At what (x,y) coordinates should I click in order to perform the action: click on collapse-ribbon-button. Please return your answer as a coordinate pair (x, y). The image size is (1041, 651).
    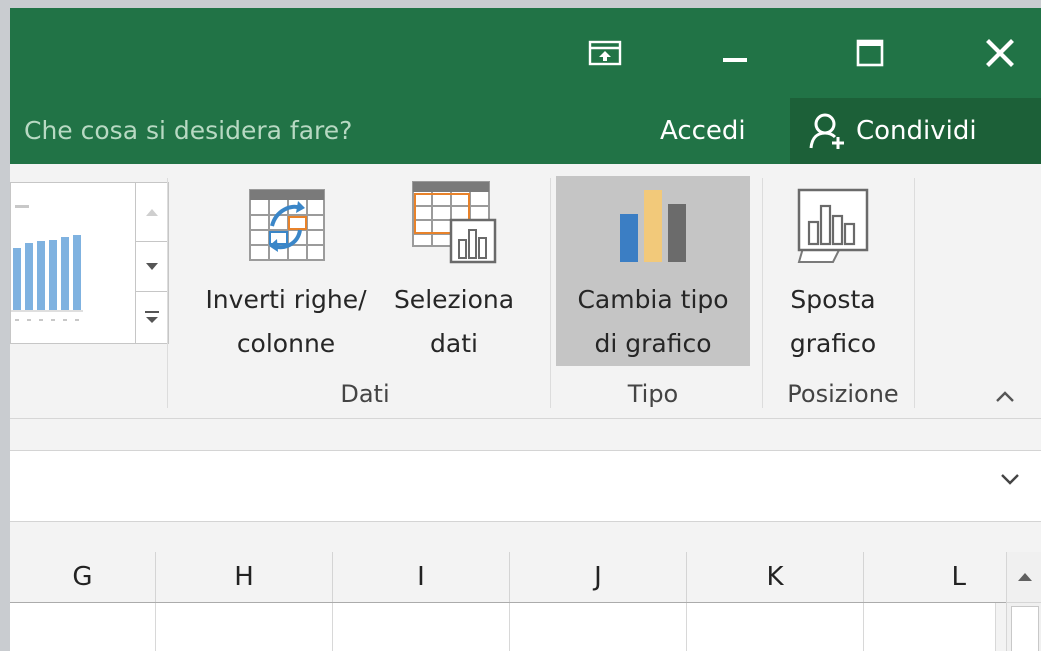
    Looking at the image, I should click on (1005, 397).